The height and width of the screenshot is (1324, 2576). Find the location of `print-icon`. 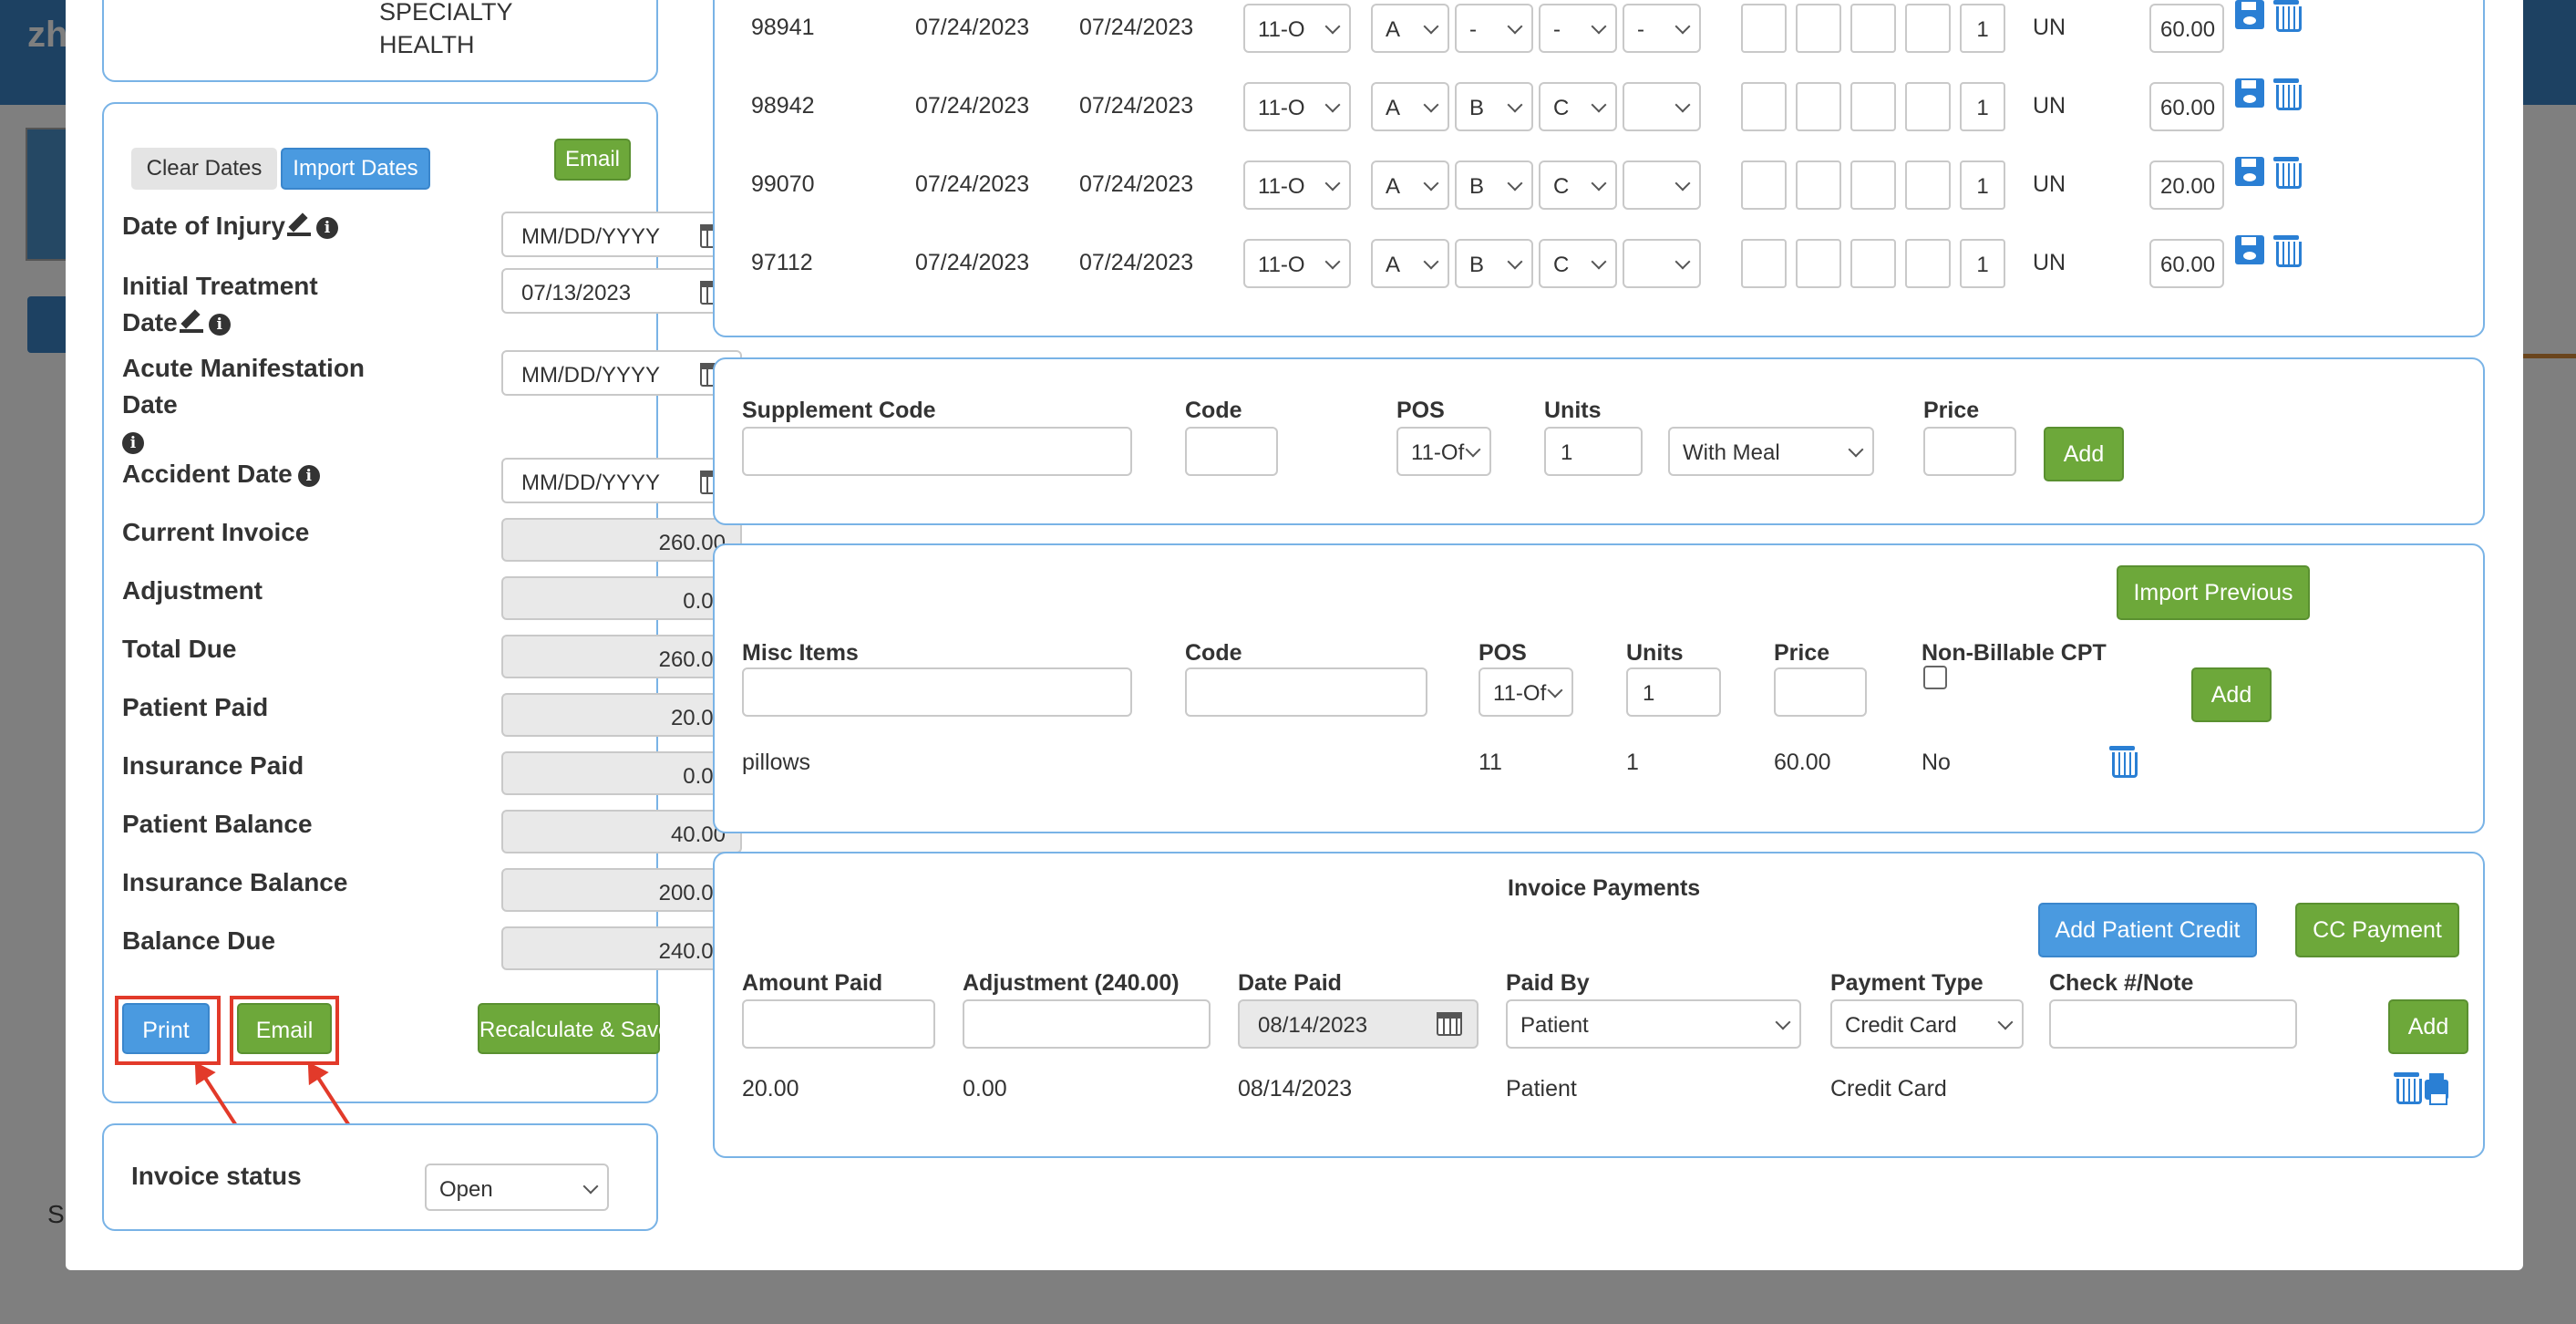

print-icon is located at coordinates (2436, 1089).